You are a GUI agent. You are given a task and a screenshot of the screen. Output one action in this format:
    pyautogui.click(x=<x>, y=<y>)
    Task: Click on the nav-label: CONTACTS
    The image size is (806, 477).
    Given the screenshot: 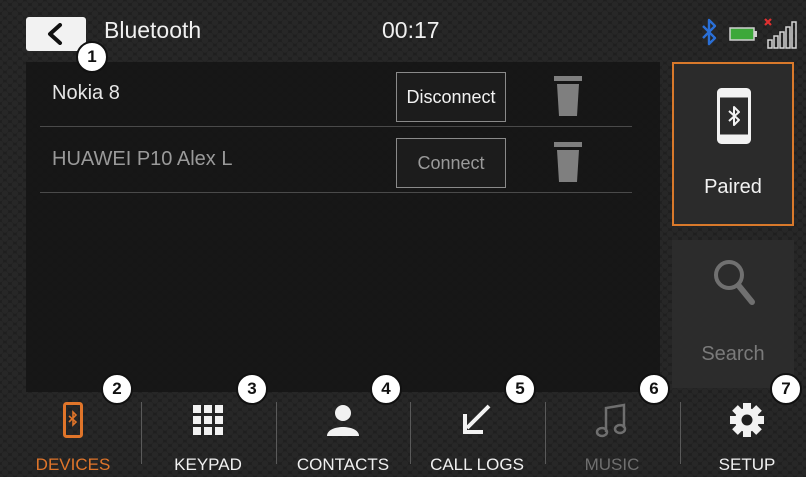 What is the action you would take?
    pyautogui.click(x=343, y=464)
    